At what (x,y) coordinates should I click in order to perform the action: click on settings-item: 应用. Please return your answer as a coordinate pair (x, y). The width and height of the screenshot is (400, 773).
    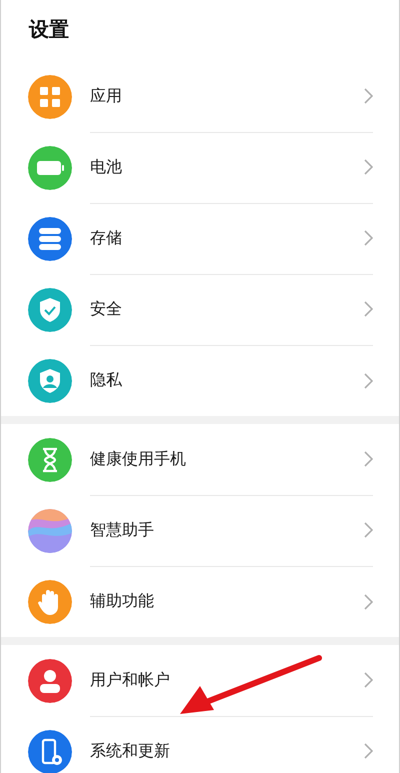
    Looking at the image, I should click on (200, 96).